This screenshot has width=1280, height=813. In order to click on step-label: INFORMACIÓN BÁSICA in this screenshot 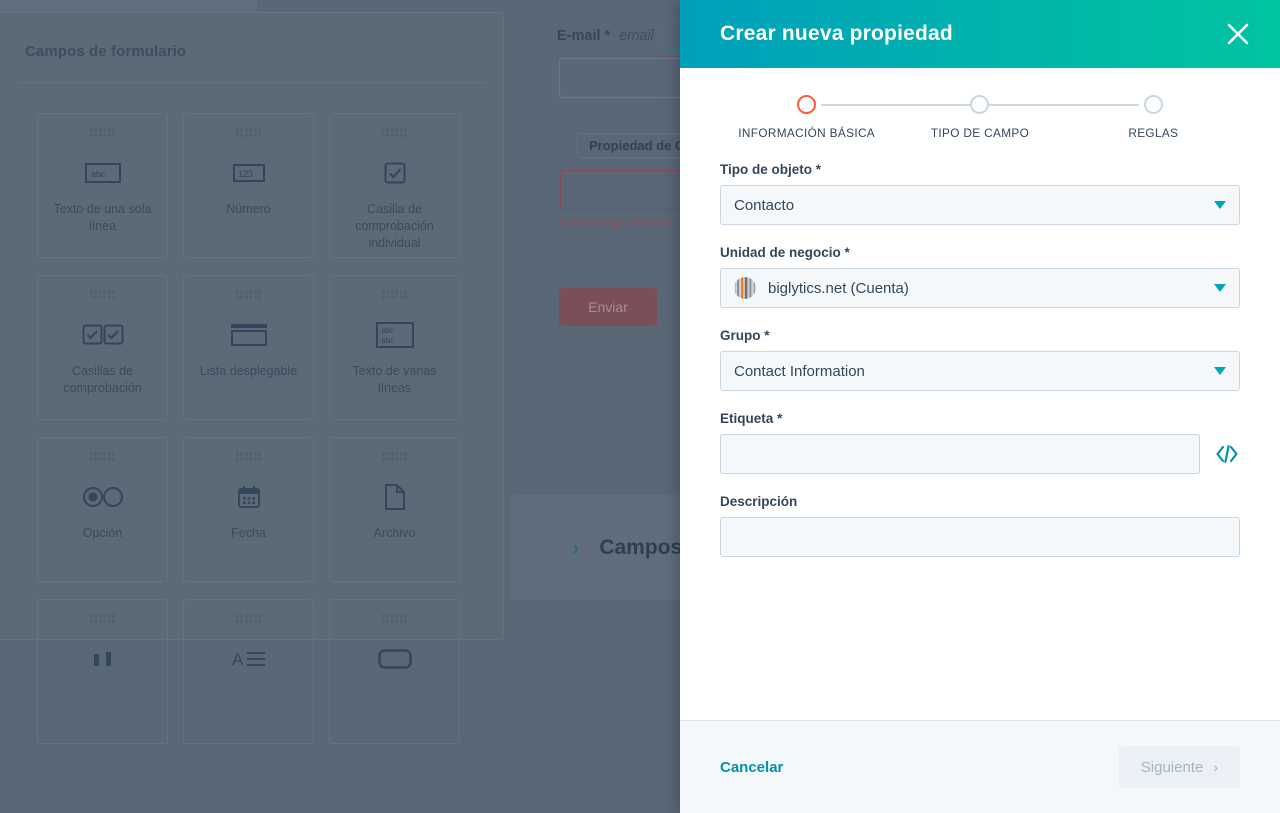, I will do `click(807, 133)`.